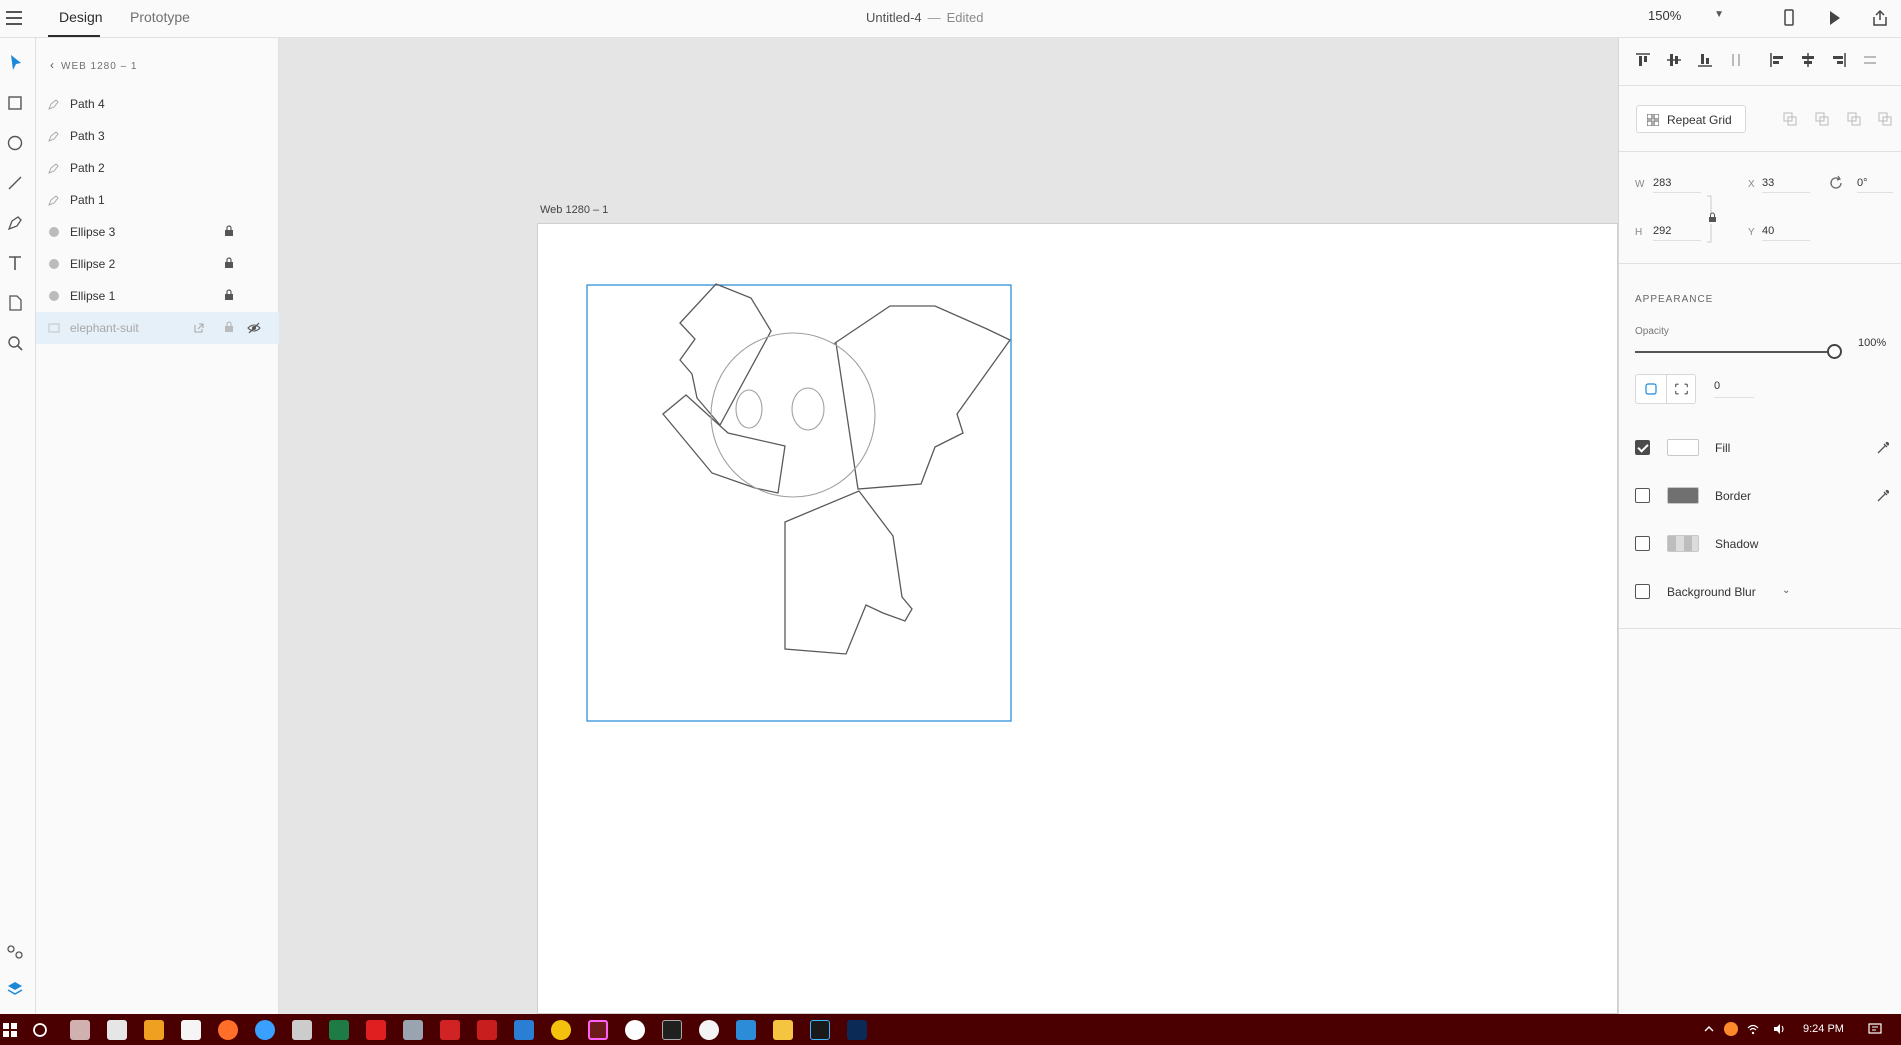  I want to click on volume-icon, so click(1779, 1029).